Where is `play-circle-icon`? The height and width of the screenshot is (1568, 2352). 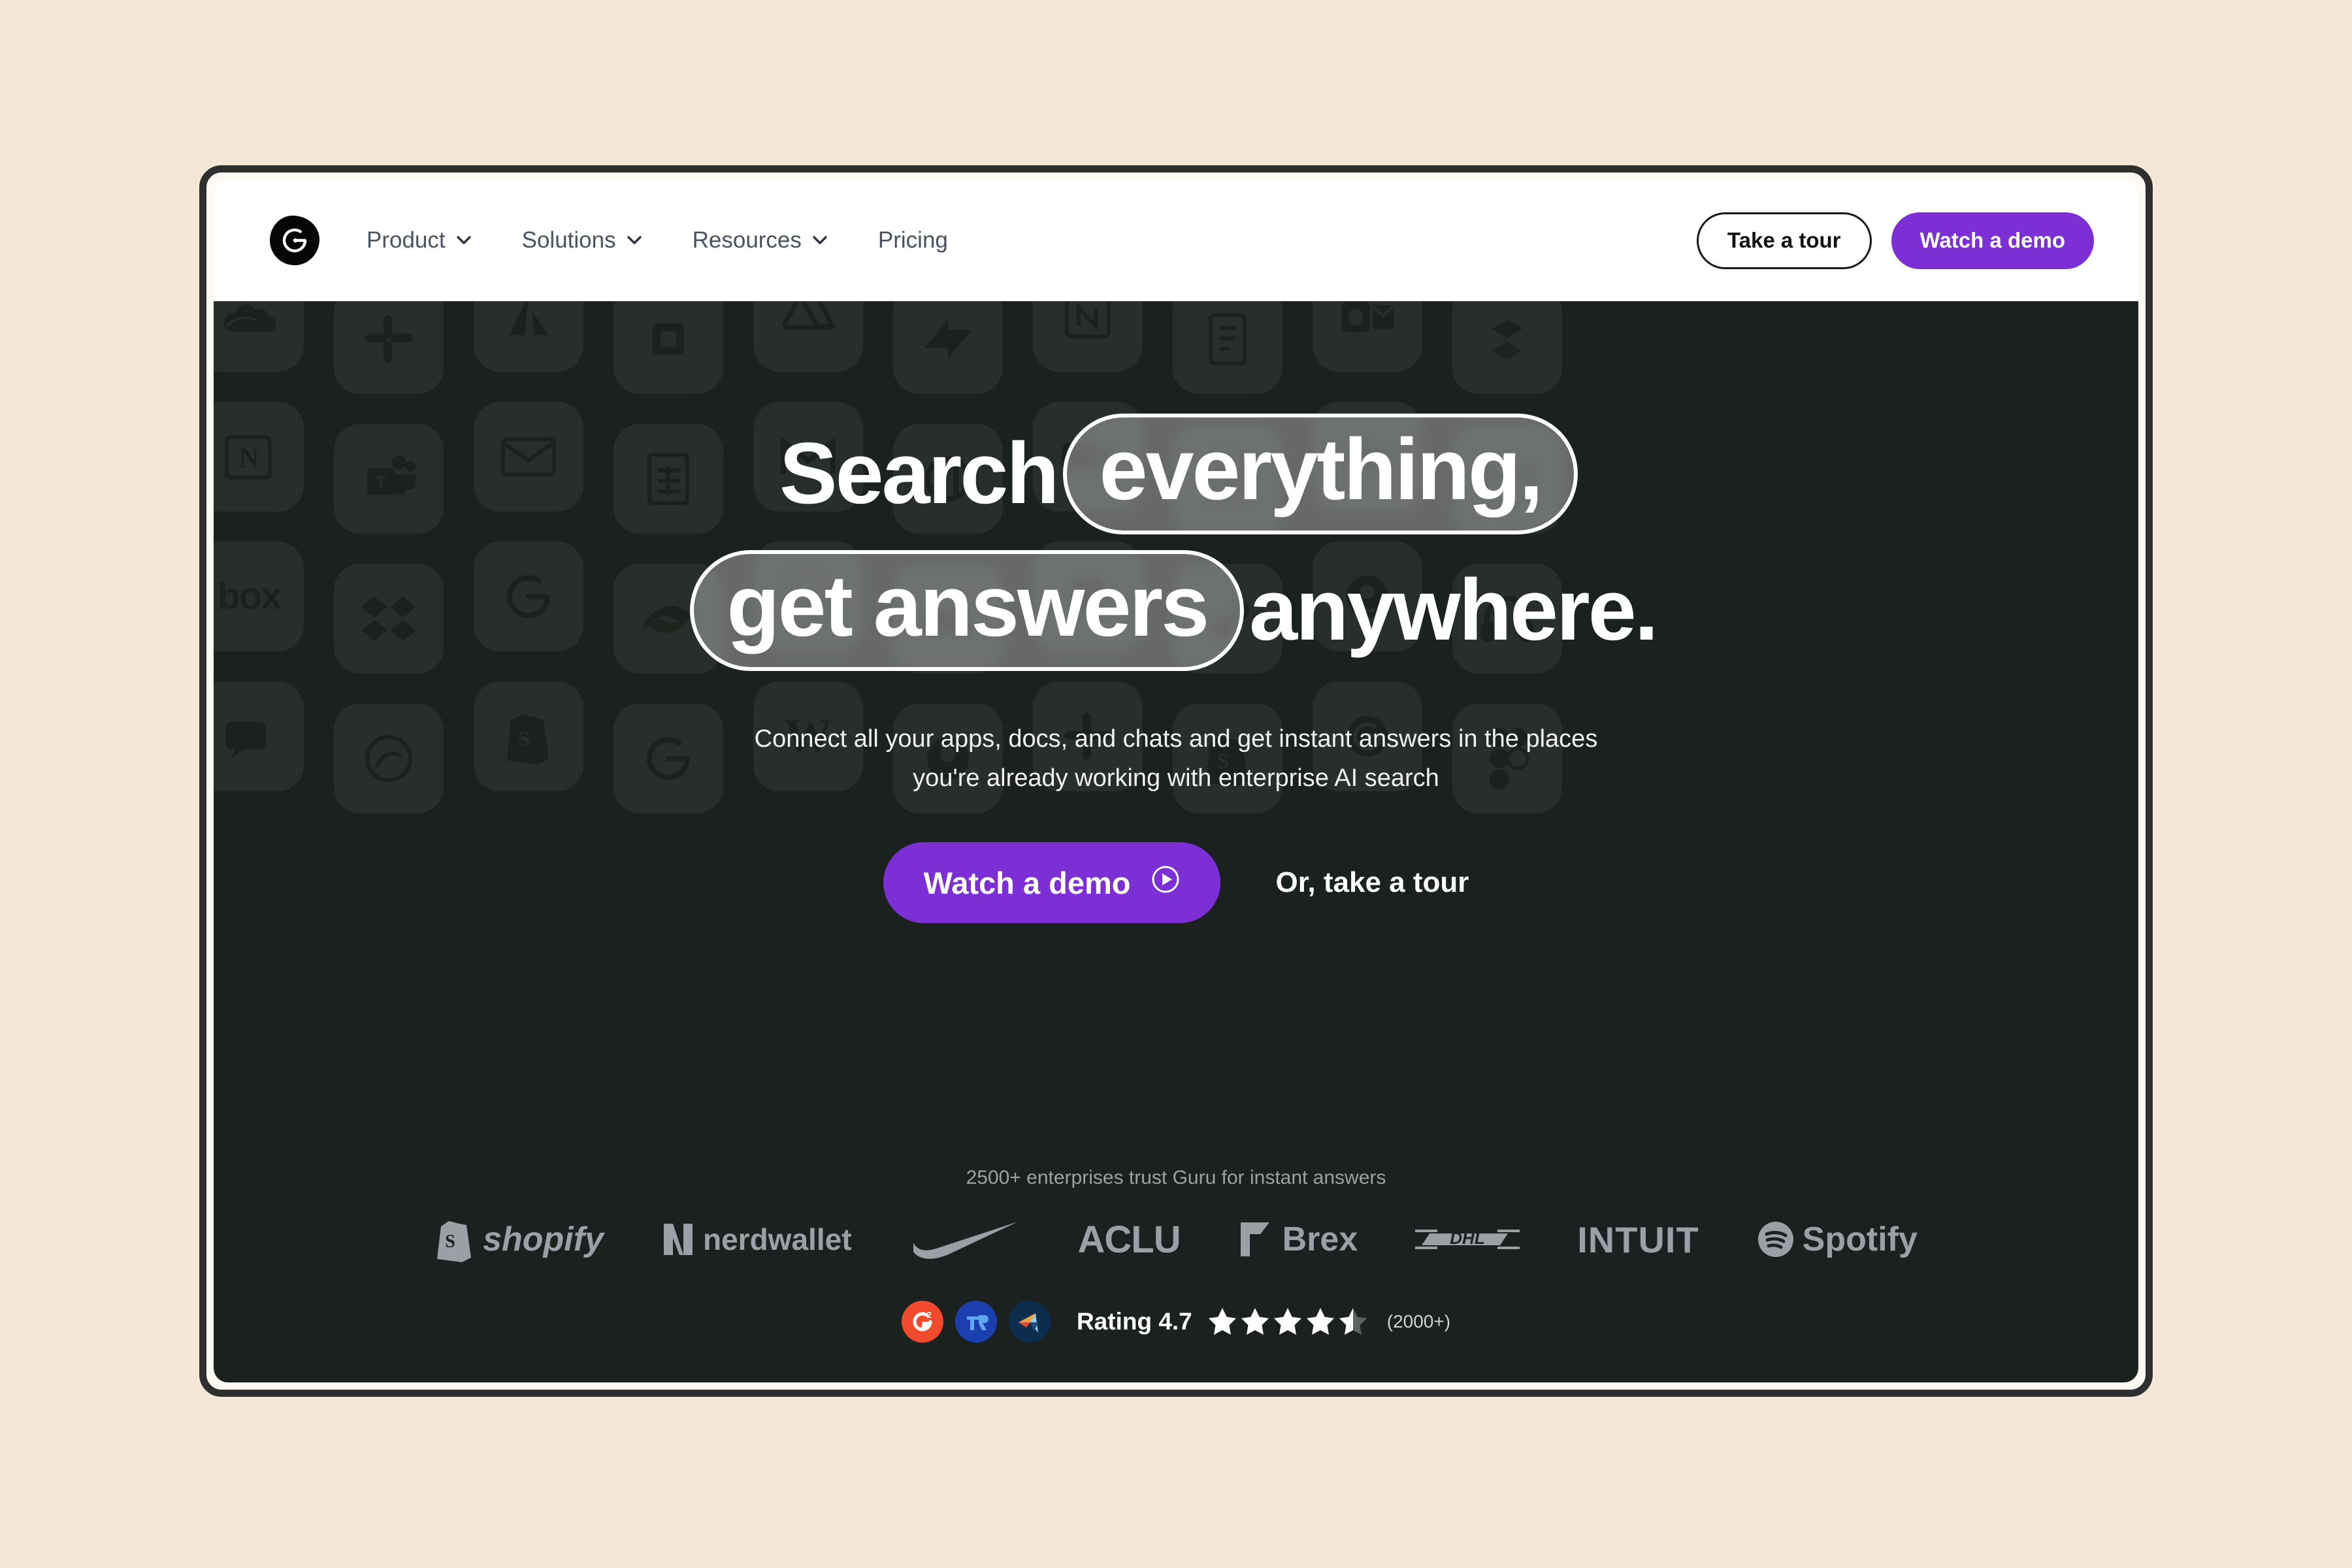
play-circle-icon is located at coordinates (1165, 883).